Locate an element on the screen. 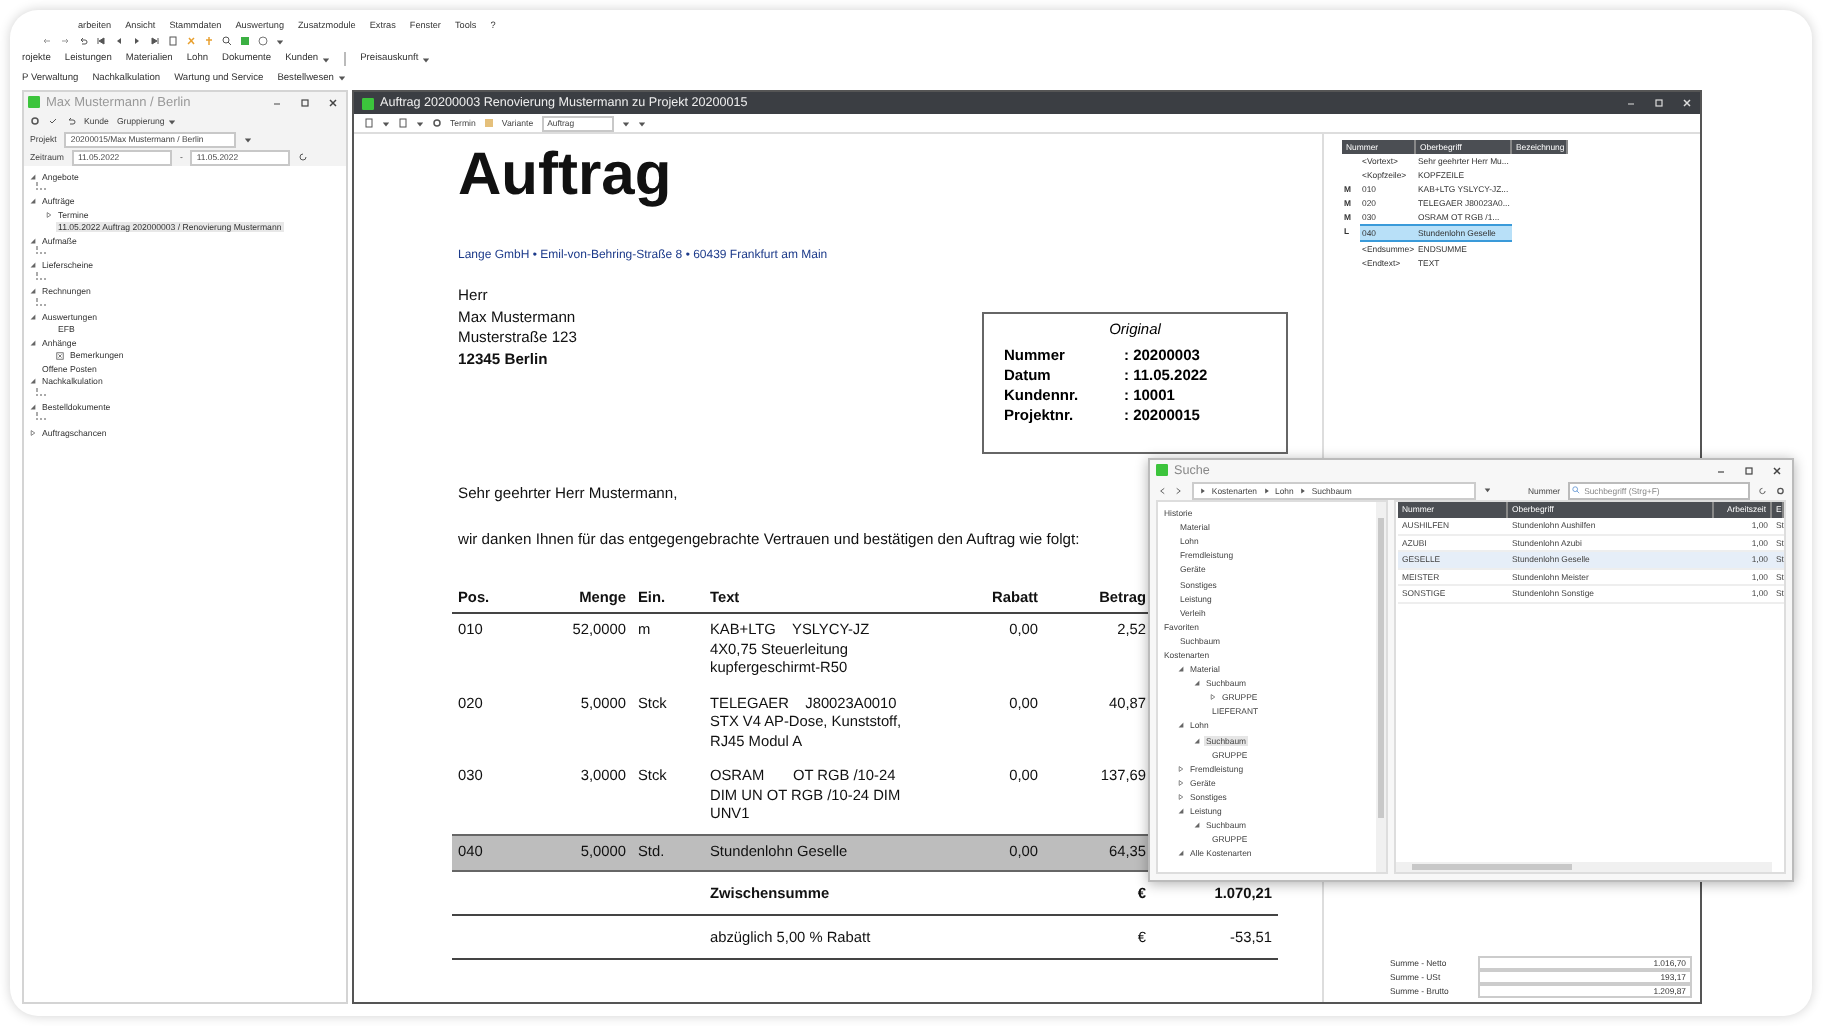 Image resolution: width=1826 pixels, height=1030 pixels. back-arrow-icon is located at coordinates (47, 41).